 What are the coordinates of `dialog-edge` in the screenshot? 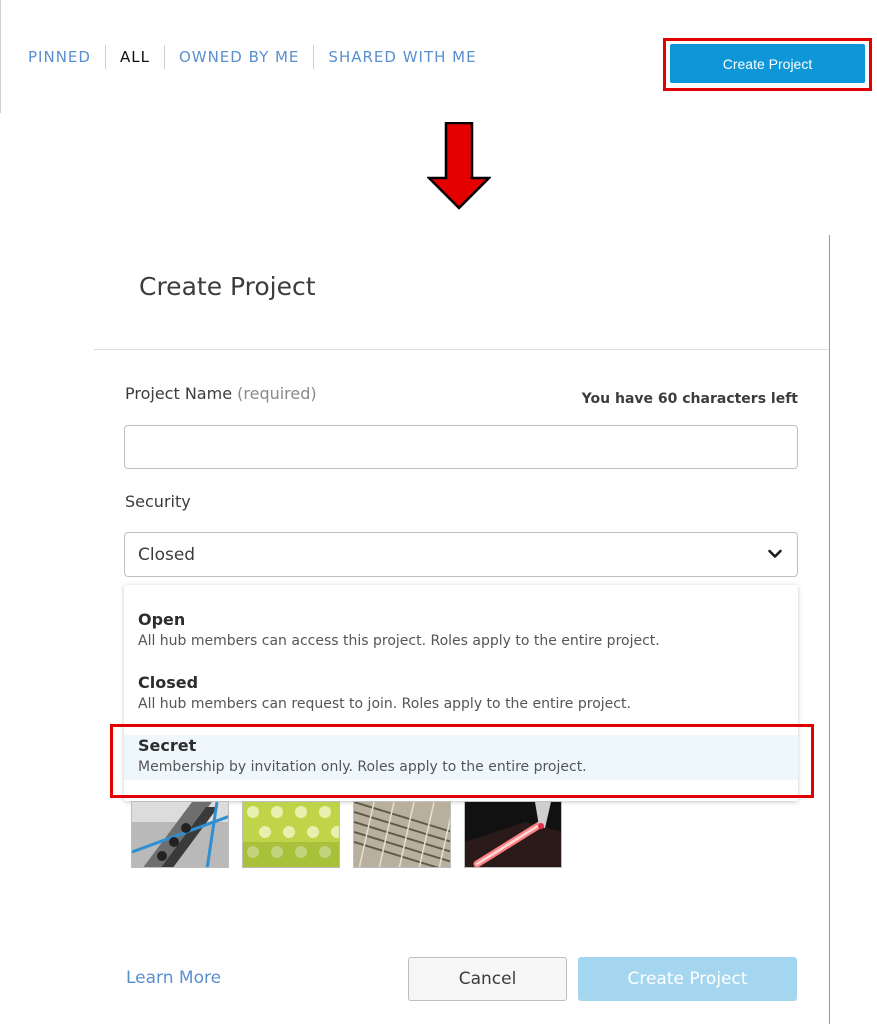 It's located at (829, 629).